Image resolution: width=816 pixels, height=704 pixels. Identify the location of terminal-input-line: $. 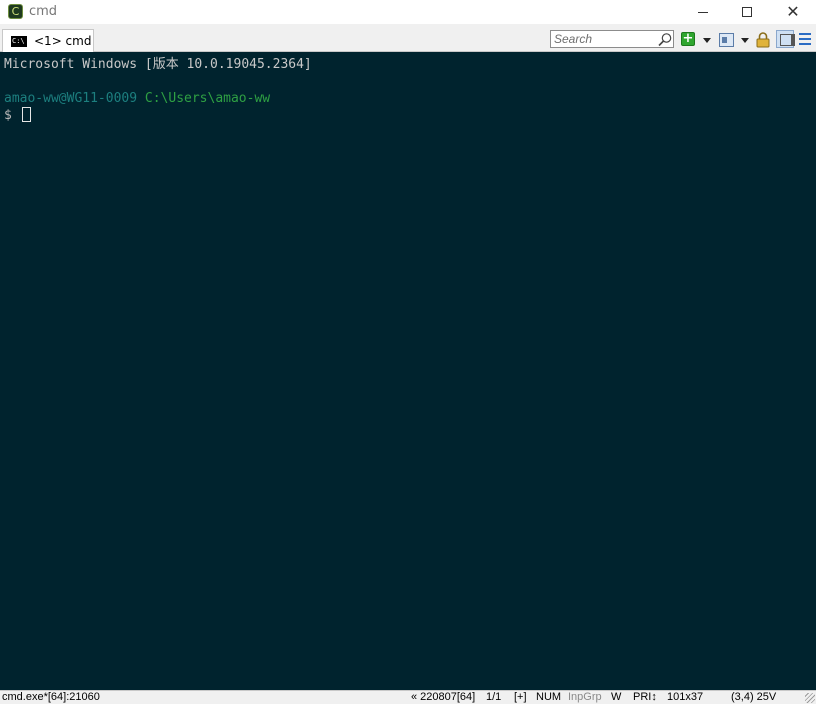
(410, 115).